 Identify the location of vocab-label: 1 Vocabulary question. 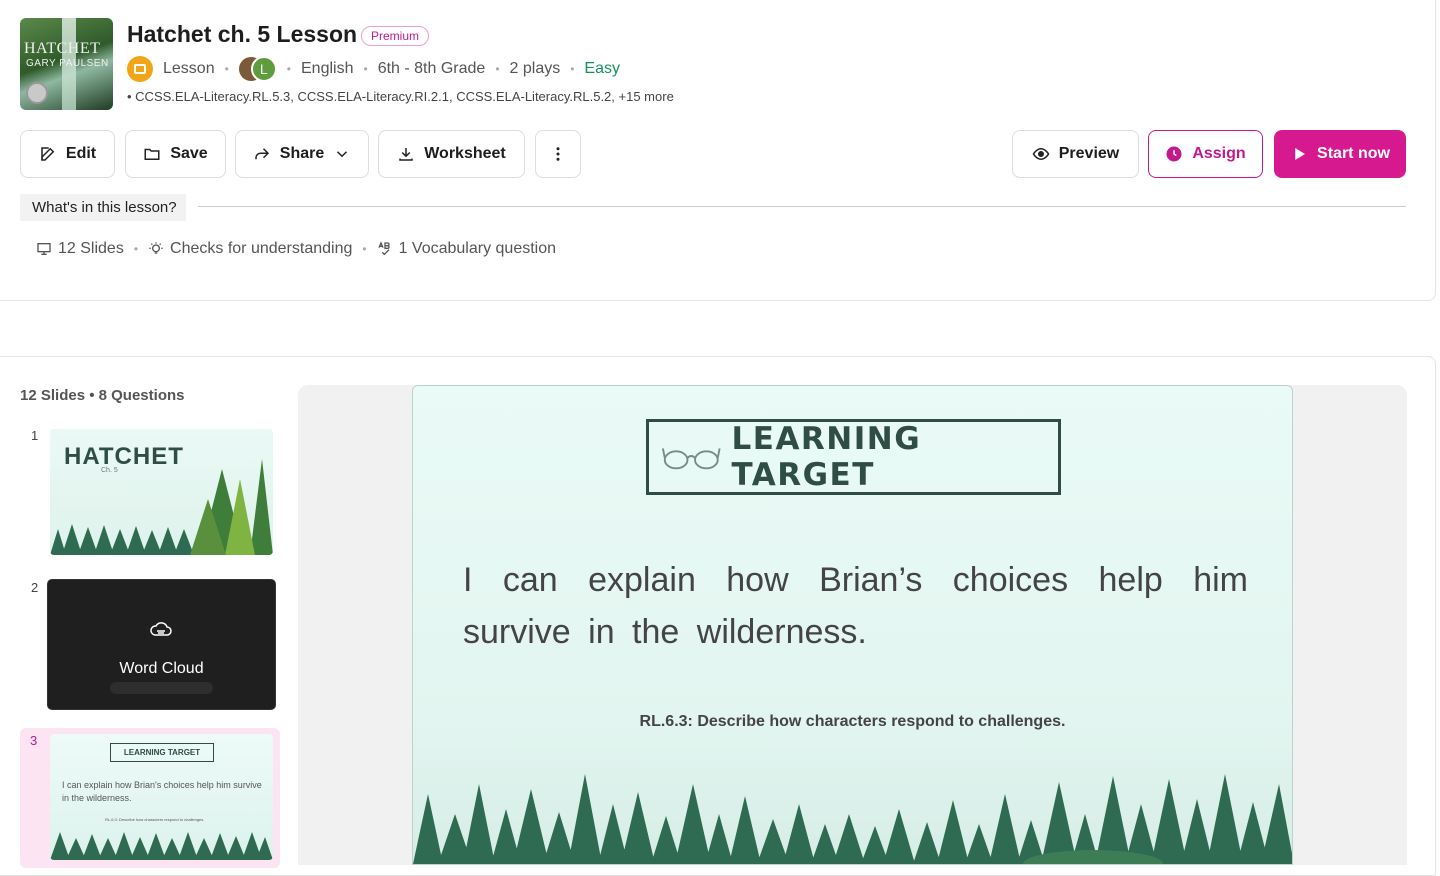
(477, 248).